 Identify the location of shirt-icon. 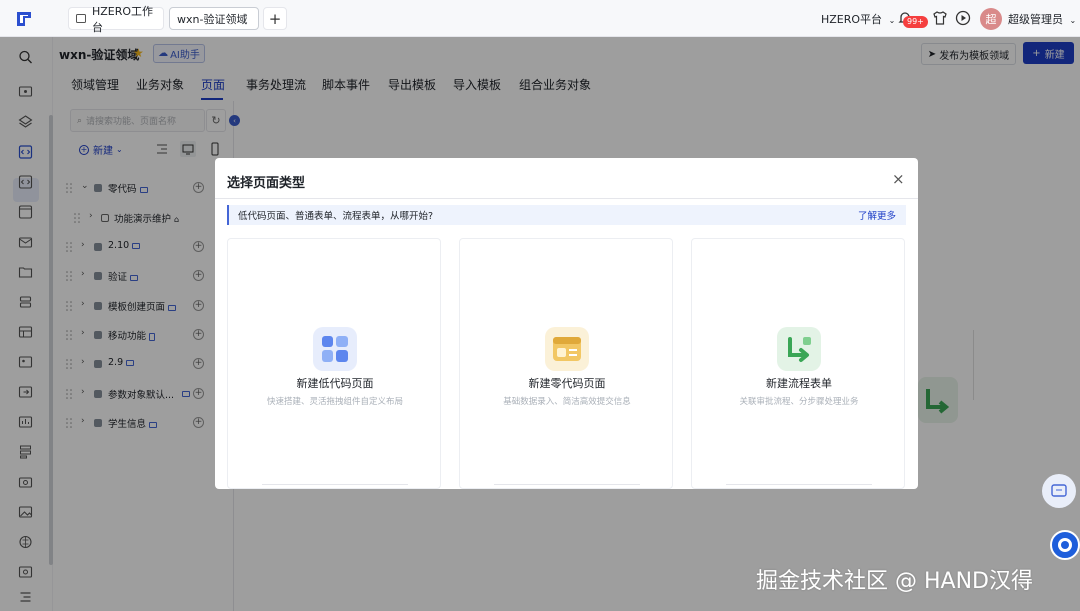
(940, 18).